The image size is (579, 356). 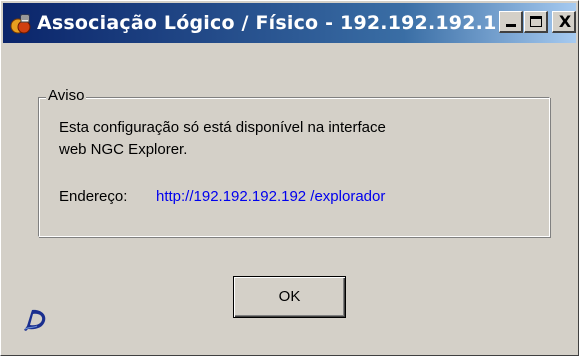 I want to click on minimize-icon, so click(x=511, y=25).